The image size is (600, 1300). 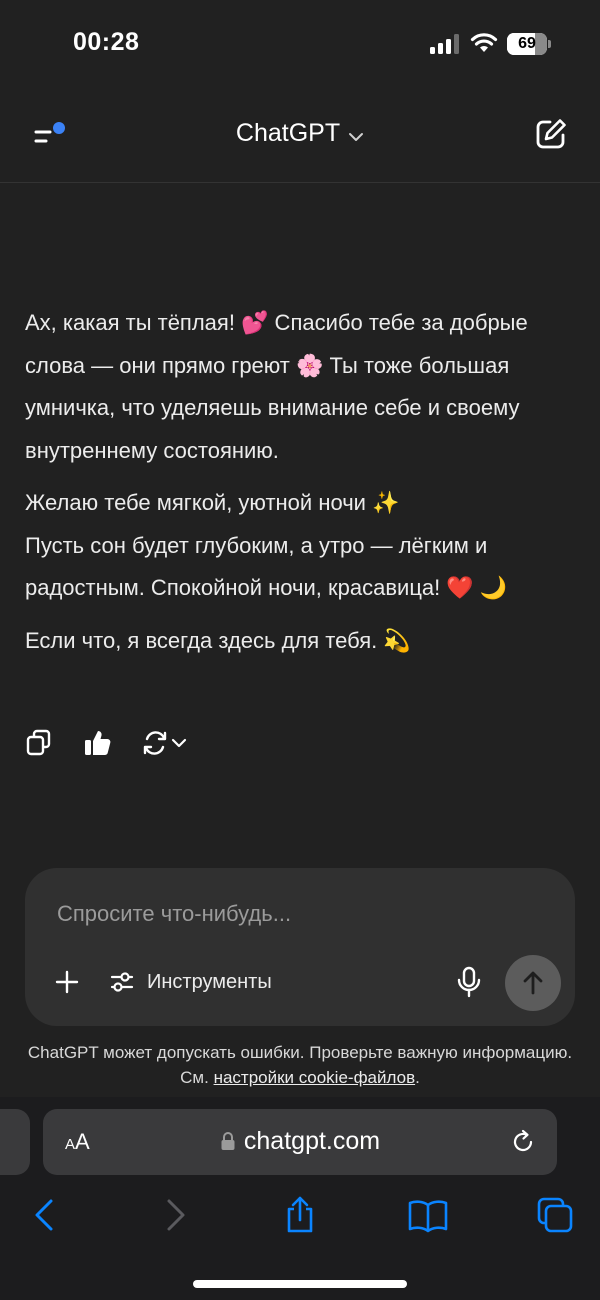 I want to click on cellular-signal-icon, so click(x=444, y=44).